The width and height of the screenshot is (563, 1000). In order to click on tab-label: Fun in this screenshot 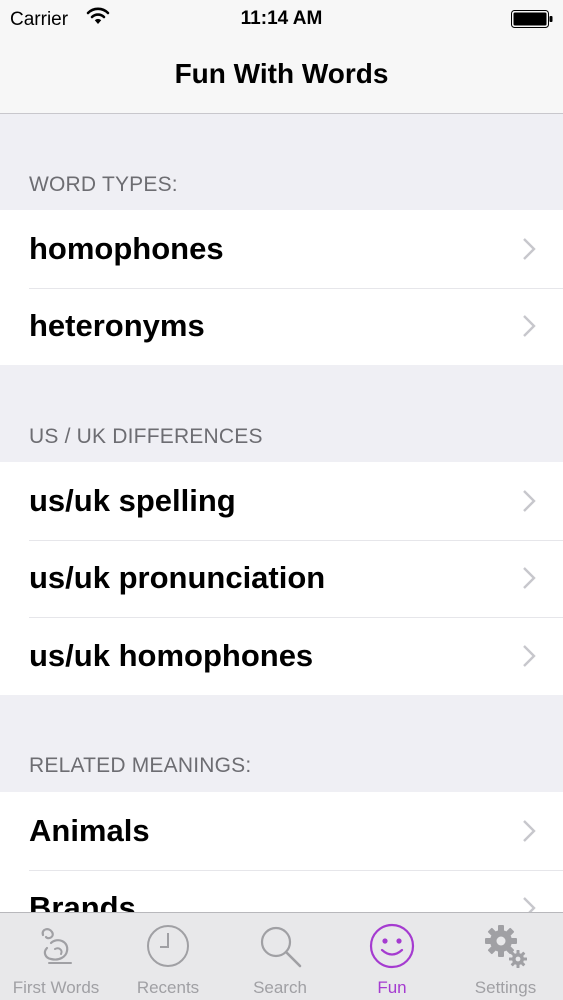, I will do `click(392, 987)`.